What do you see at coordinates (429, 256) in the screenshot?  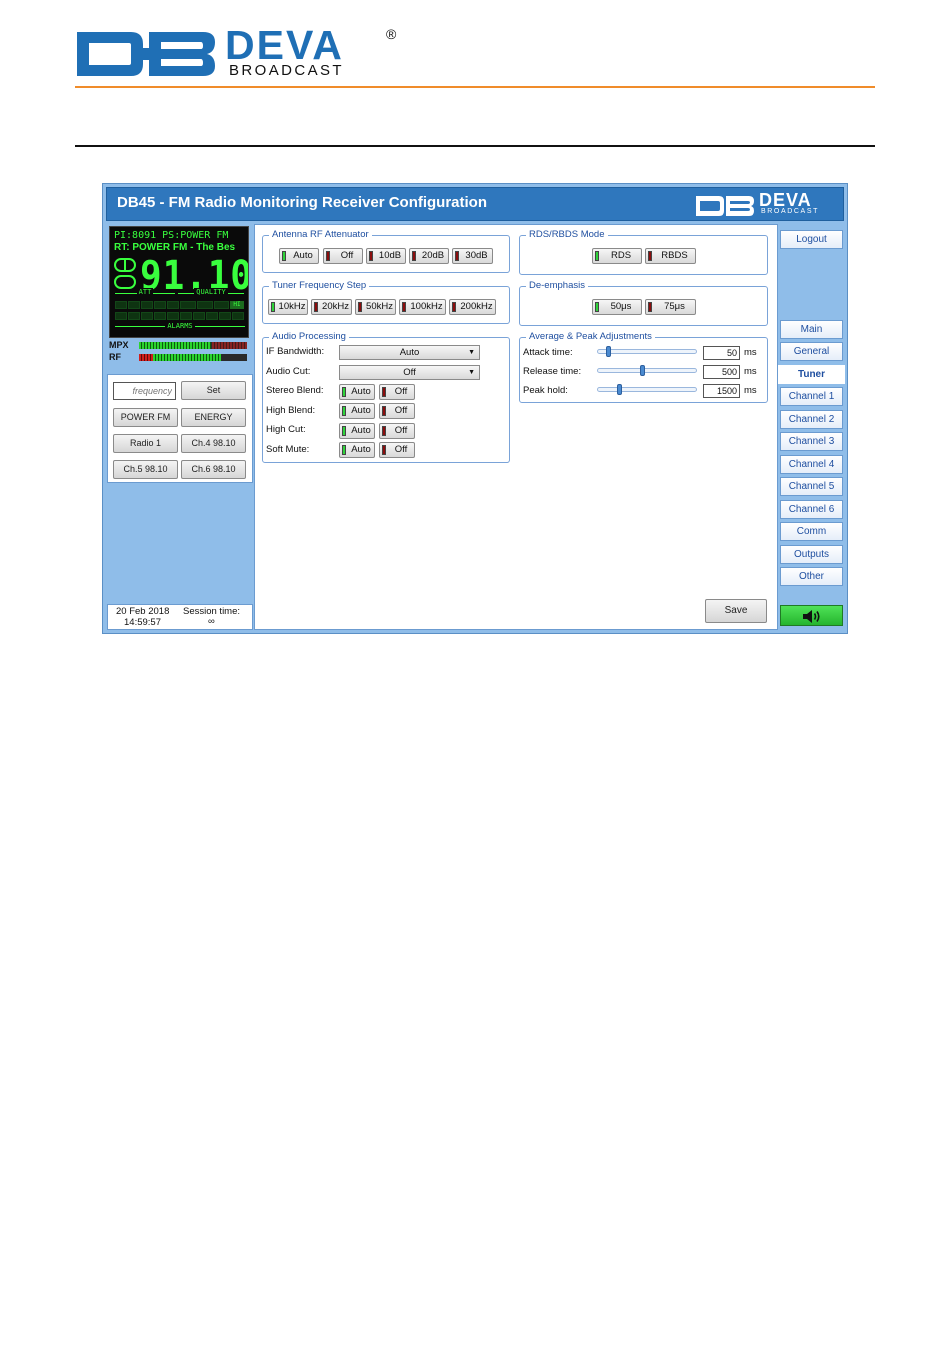 I see `attenuator-20db-button: 20dB` at bounding box center [429, 256].